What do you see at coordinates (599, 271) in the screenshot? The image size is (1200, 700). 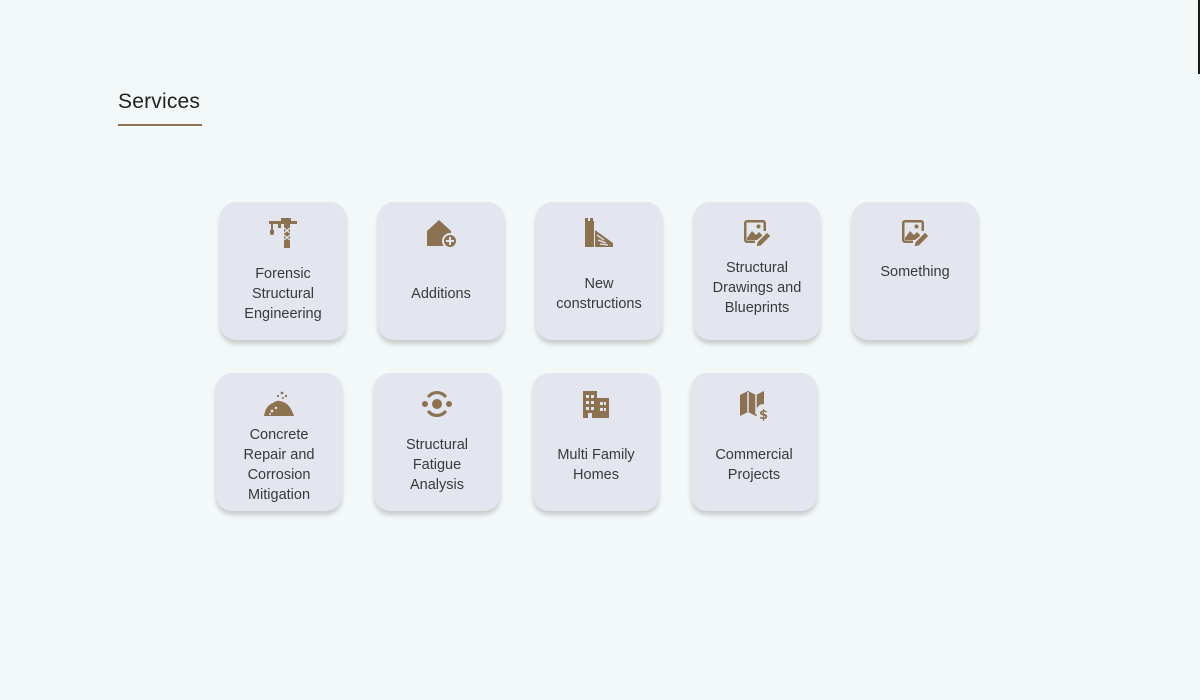 I see `service-card-new-constructions: New constructions` at bounding box center [599, 271].